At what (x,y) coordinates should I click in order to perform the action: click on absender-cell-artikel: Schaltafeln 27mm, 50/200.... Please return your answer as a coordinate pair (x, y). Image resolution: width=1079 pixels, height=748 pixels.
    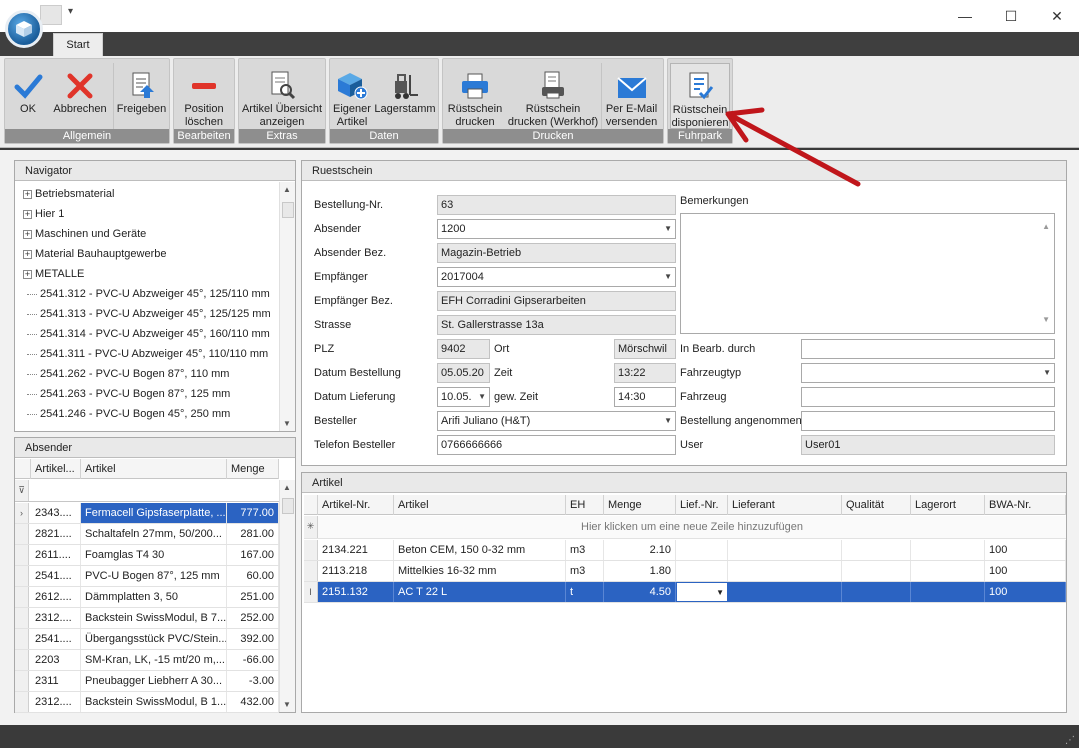
    Looking at the image, I should click on (154, 534).